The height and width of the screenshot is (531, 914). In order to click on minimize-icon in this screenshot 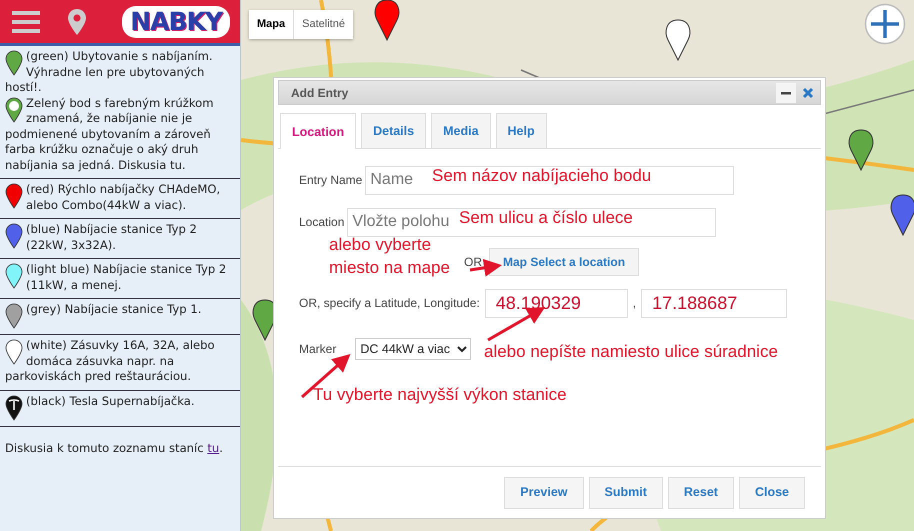, I will do `click(786, 92)`.